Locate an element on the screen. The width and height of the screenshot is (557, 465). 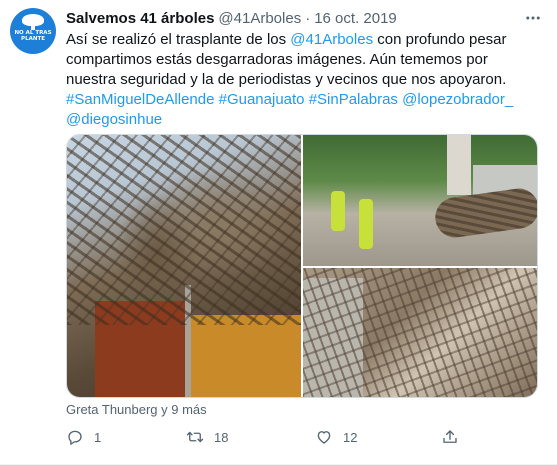
like-count: 12 is located at coordinates (350, 437).